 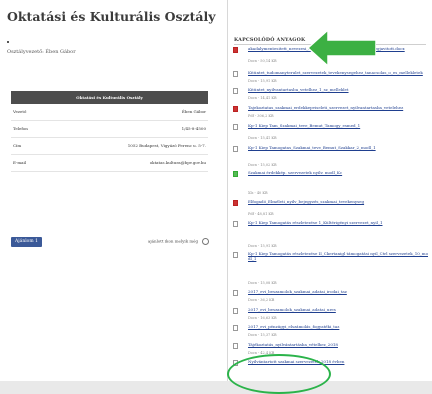 I want to click on contact-row: Vezető Ében Gábor, so click(x=109, y=112).